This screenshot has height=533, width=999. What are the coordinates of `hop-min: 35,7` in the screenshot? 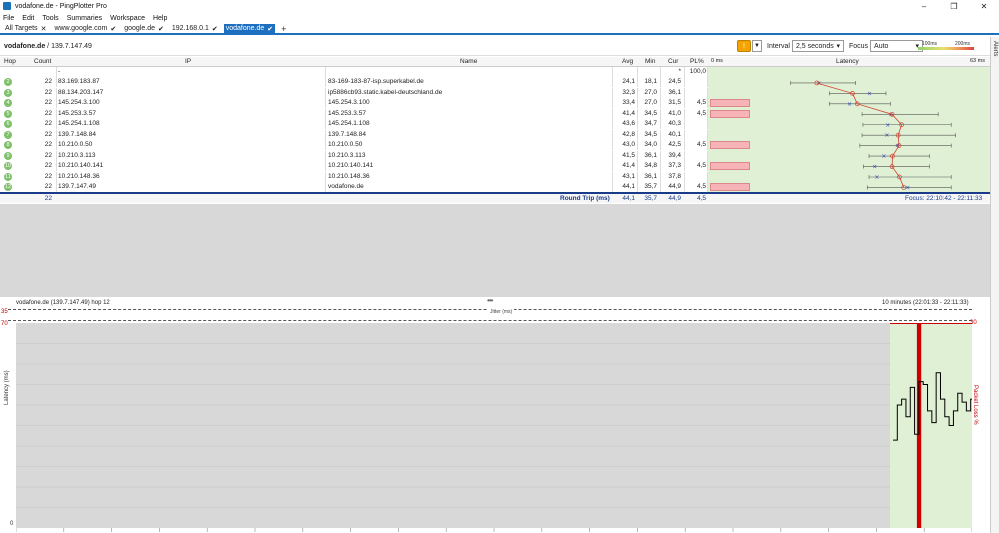 It's located at (650, 186).